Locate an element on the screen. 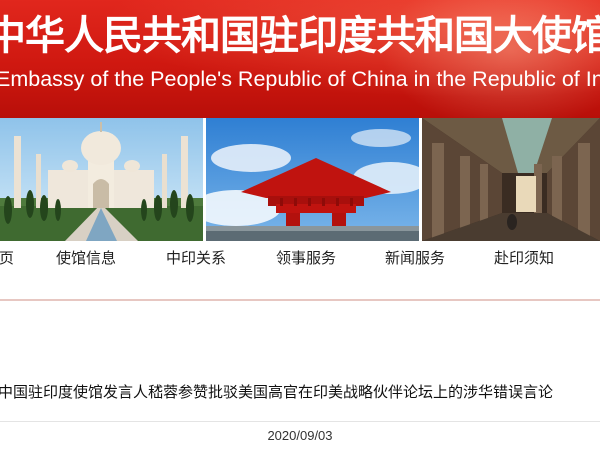 This screenshot has height=459, width=600. taj-mahal-photo is located at coordinates (101, 179).